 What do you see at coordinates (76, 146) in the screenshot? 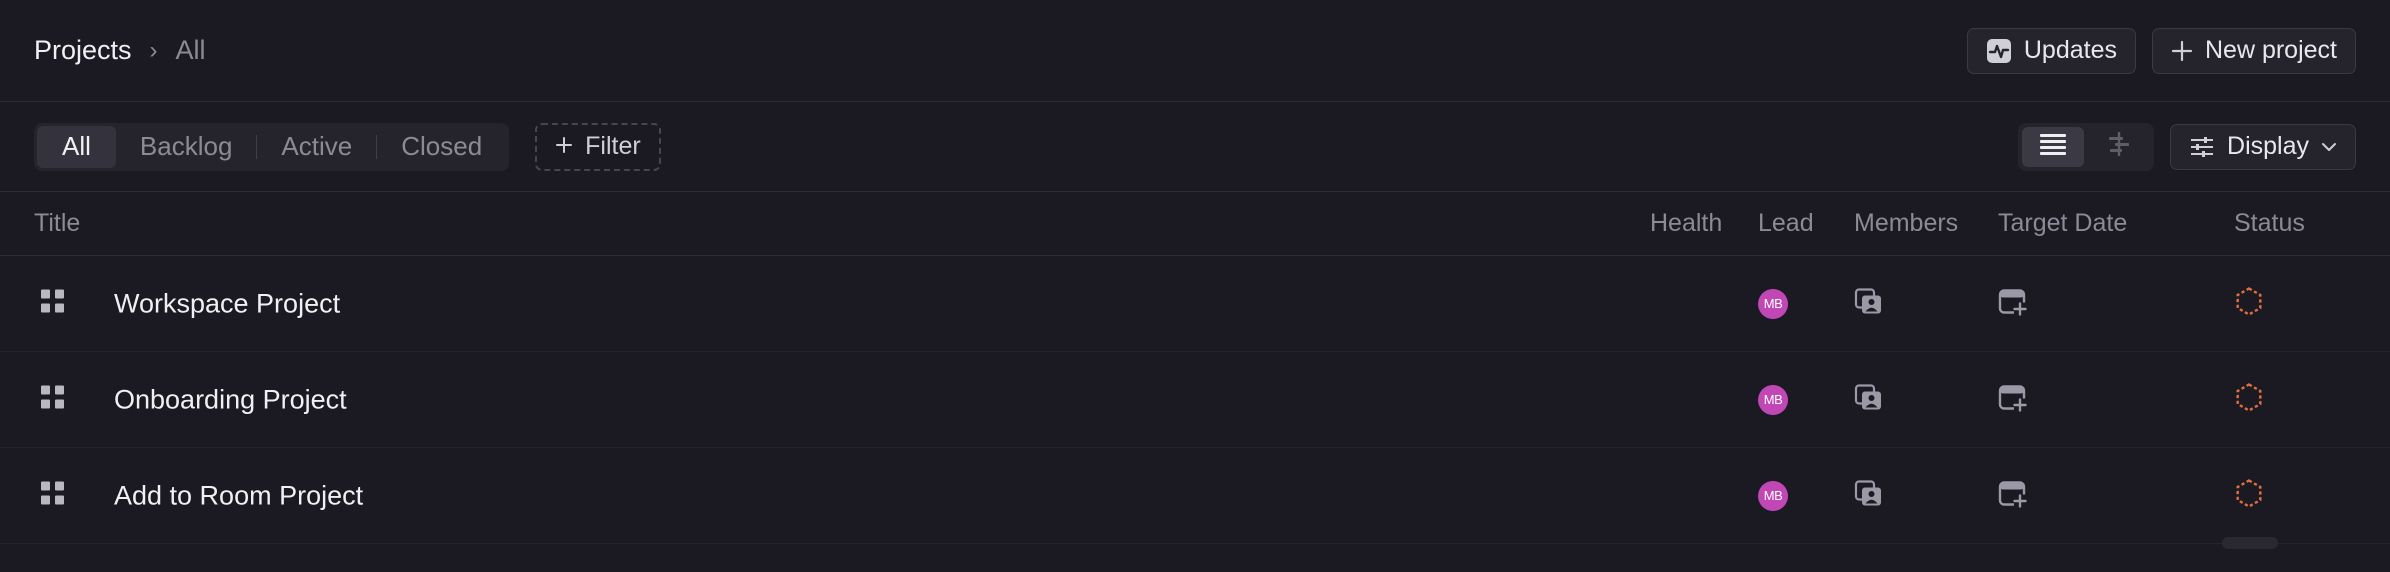
I see `tab-all: All` at bounding box center [76, 146].